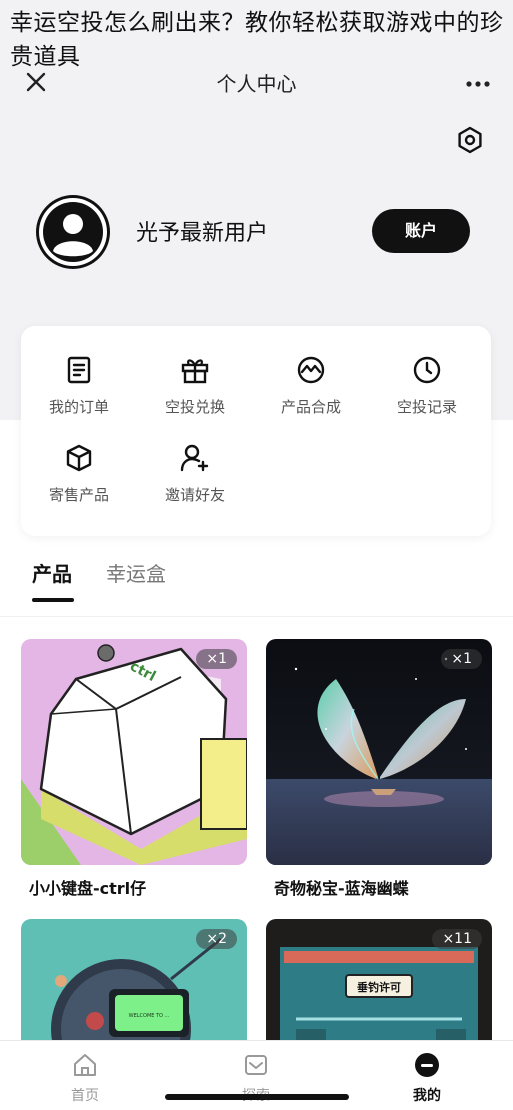  Describe the element at coordinates (52, 572) in the screenshot. I see `tab-products: 产品` at that location.